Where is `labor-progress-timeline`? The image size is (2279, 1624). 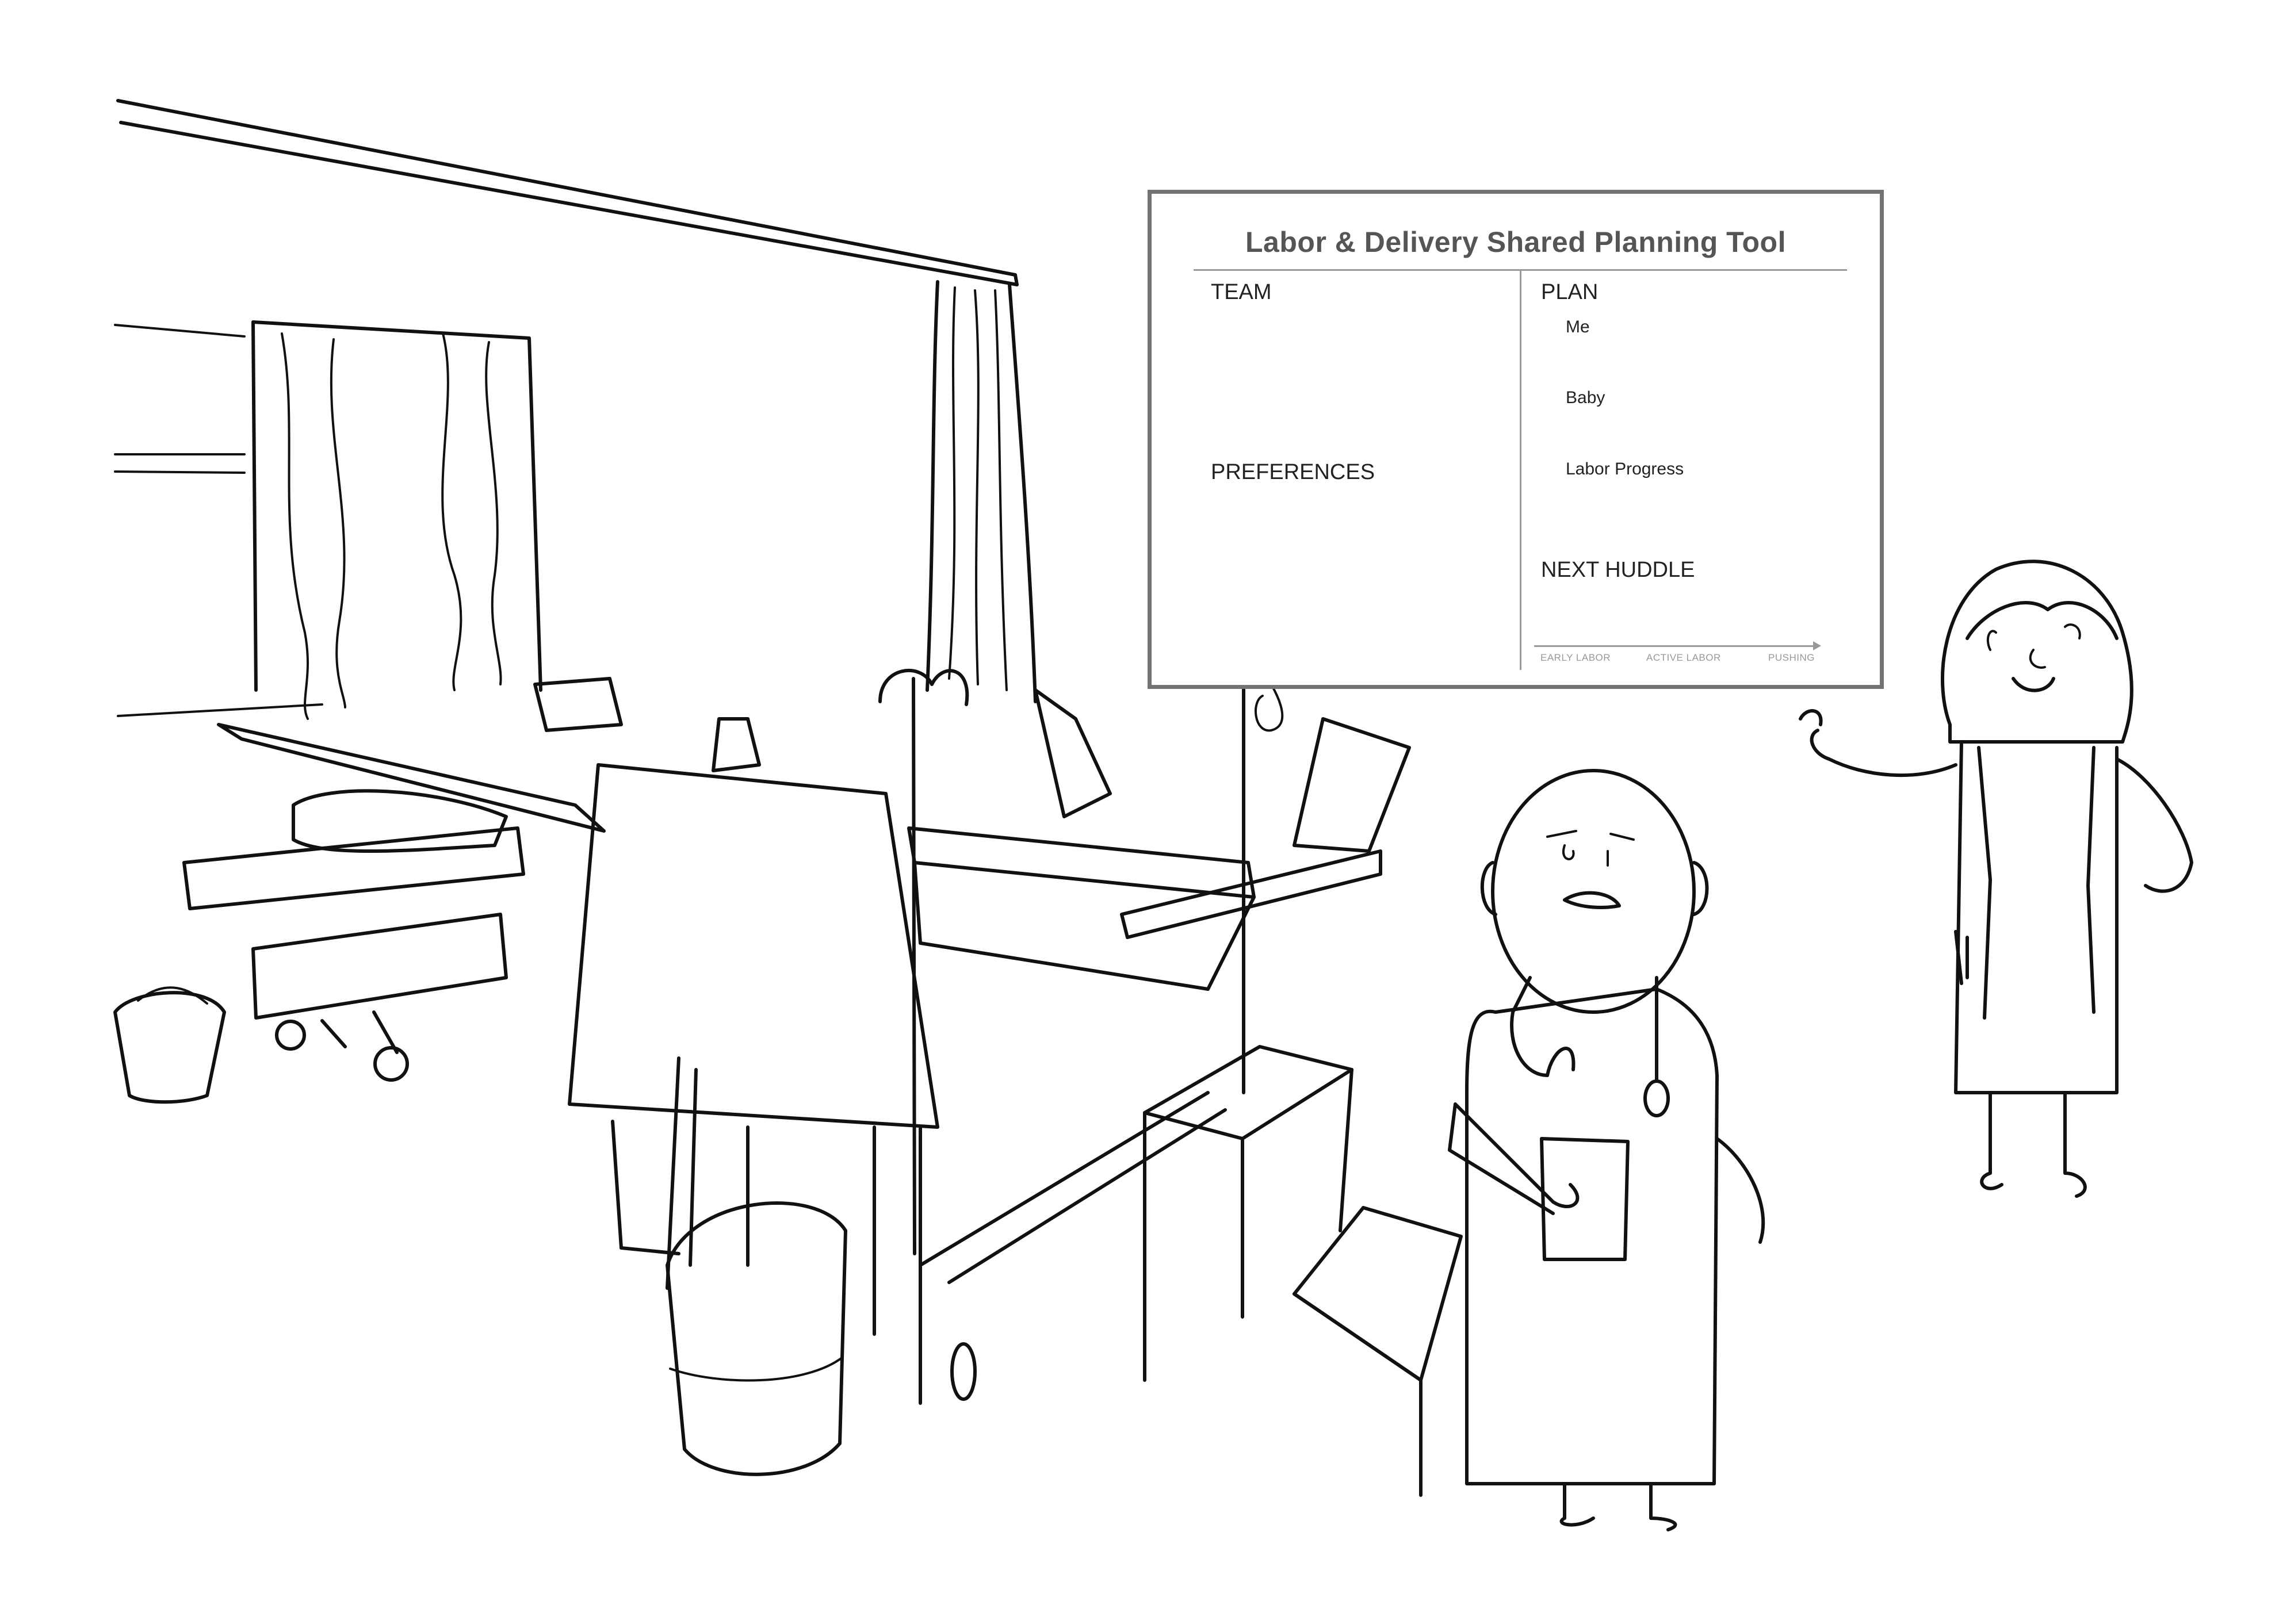 labor-progress-timeline is located at coordinates (1675, 646).